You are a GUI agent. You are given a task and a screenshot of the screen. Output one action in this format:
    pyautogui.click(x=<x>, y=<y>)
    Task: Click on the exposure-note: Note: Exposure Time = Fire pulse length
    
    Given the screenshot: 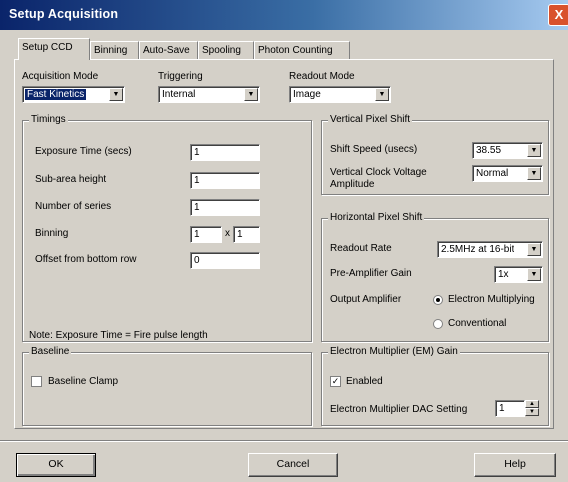 What is the action you would take?
    pyautogui.click(x=118, y=335)
    